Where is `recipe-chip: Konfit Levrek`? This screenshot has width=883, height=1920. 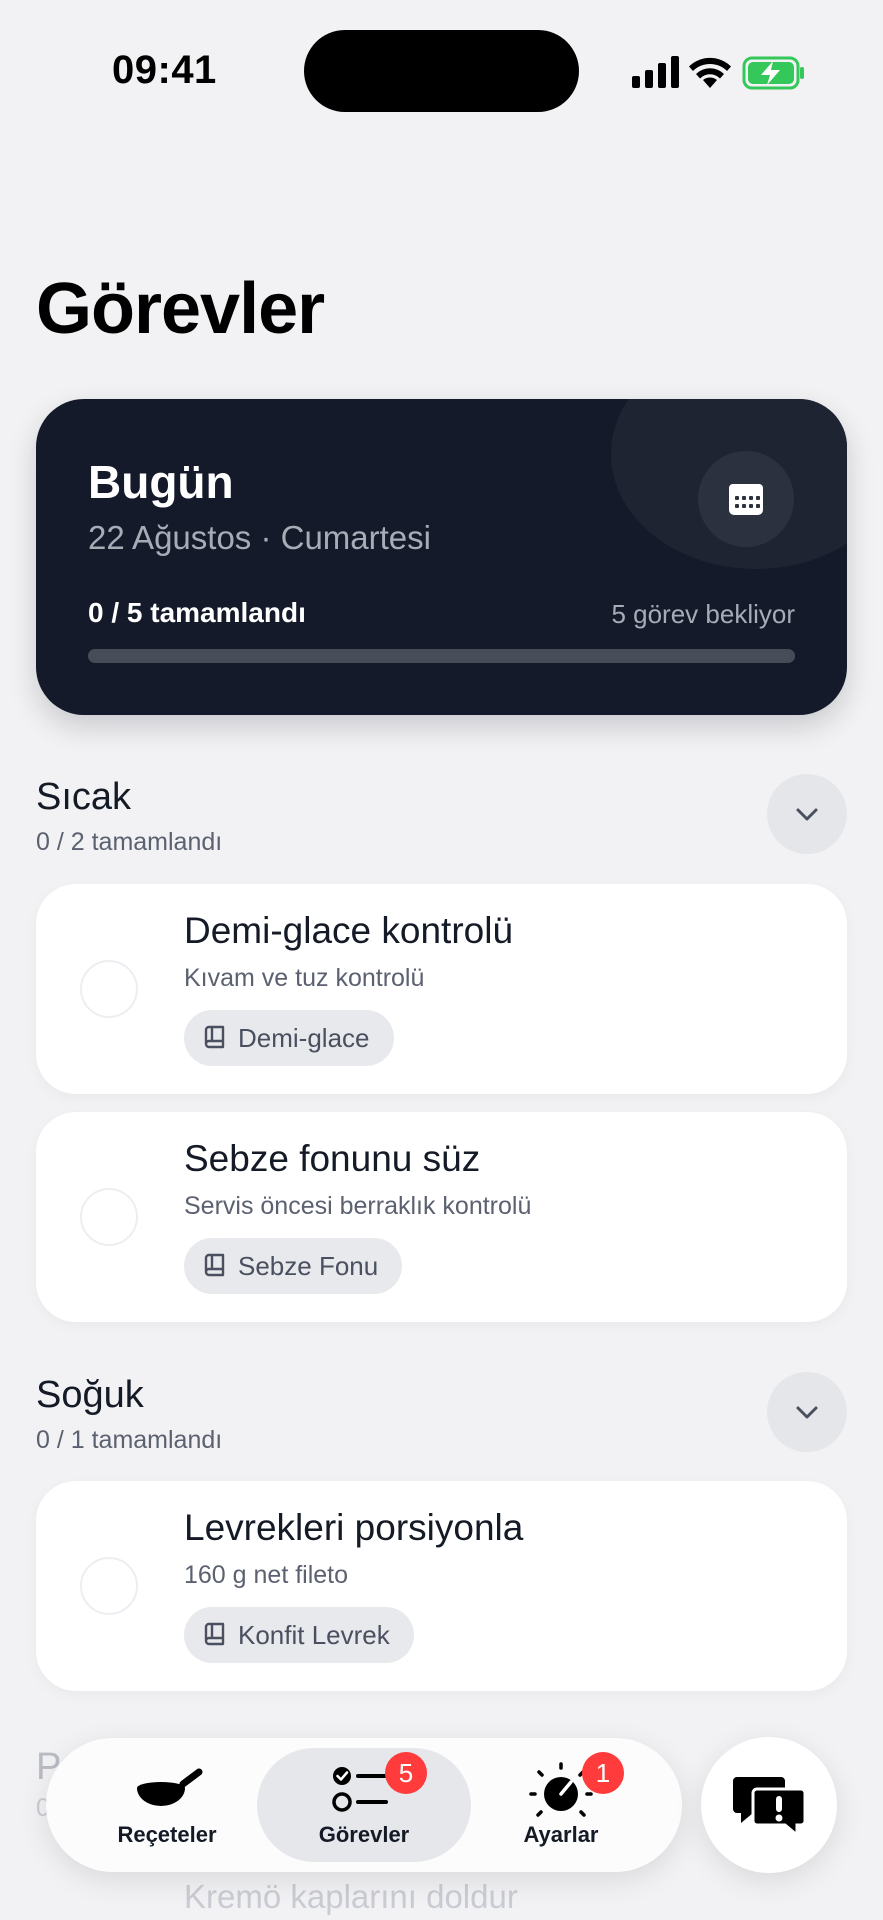
recipe-chip: Konfit Levrek is located at coordinates (299, 1635).